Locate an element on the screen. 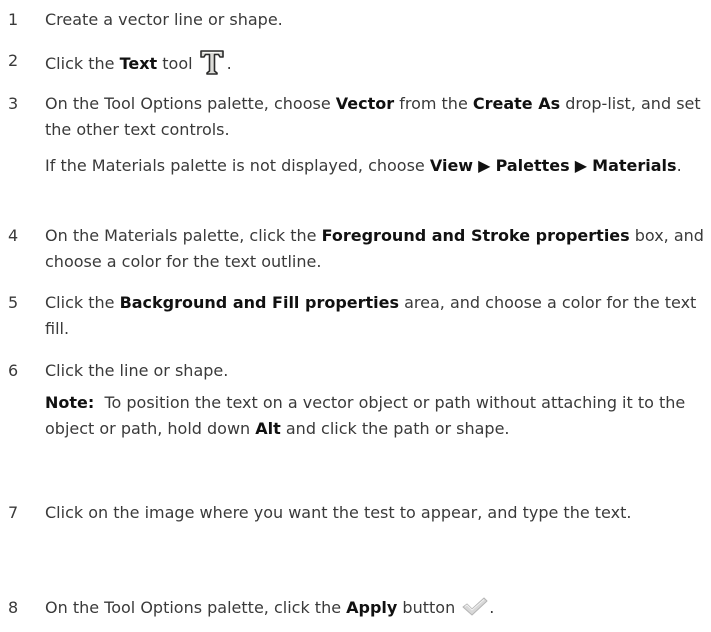  menu-path-view: View is located at coordinates (451, 165).